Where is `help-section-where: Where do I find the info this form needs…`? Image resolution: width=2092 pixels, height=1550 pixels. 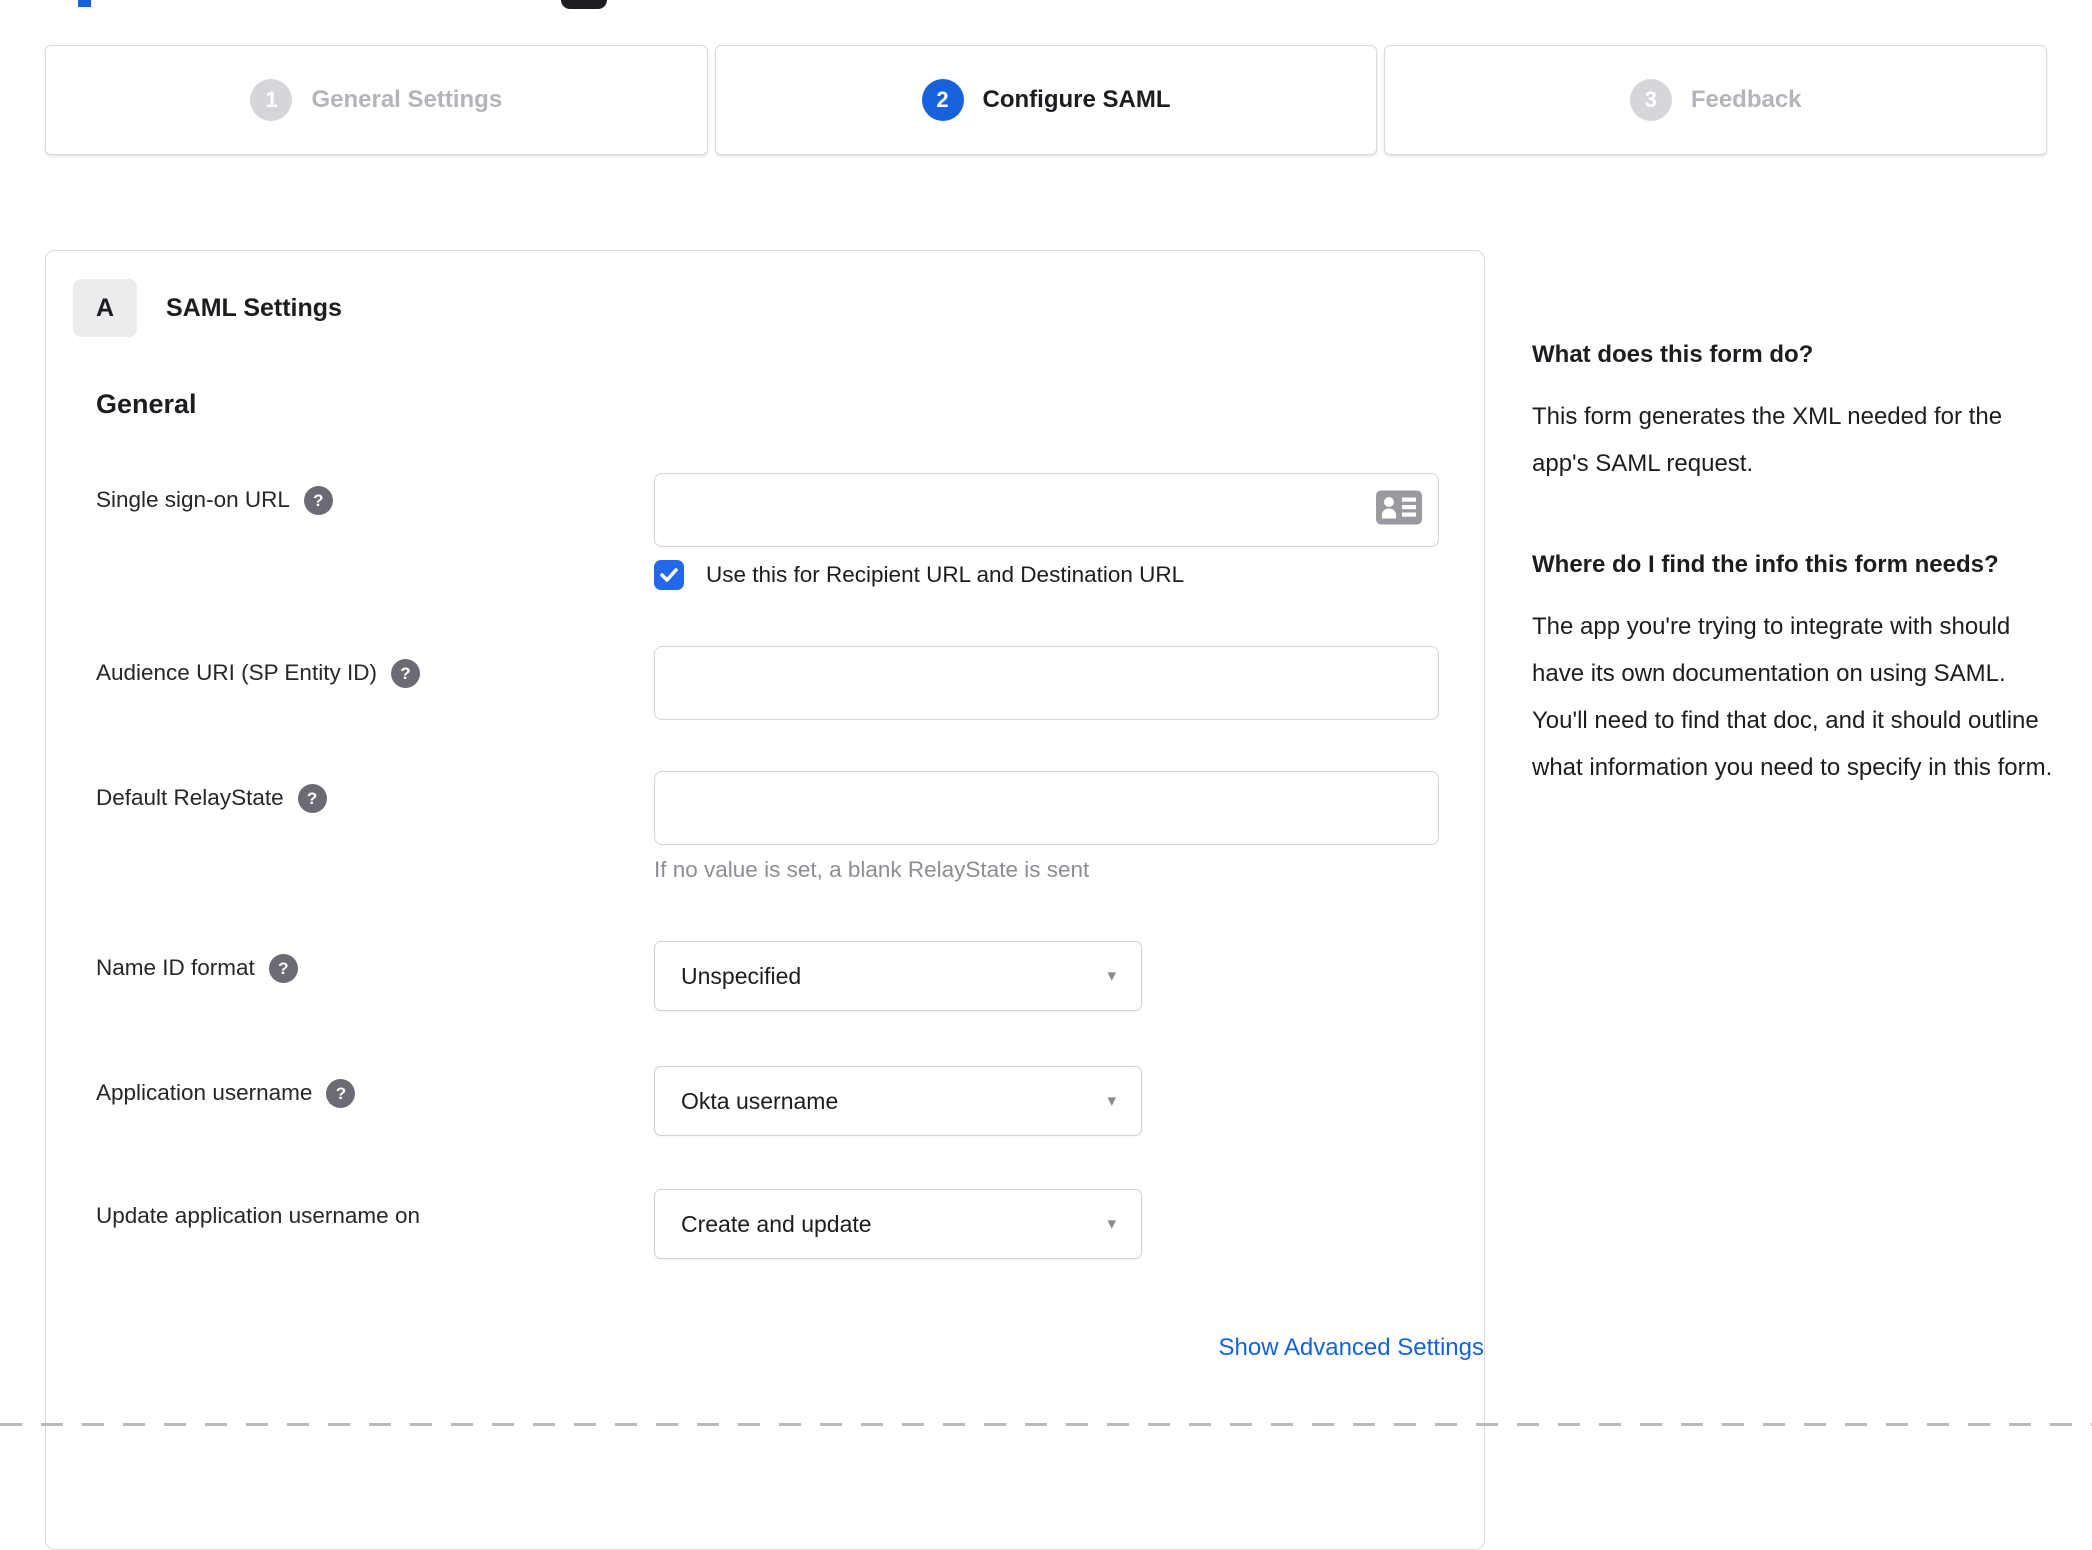
help-section-where: Where do I find the info this form needs… is located at coordinates (1793, 667).